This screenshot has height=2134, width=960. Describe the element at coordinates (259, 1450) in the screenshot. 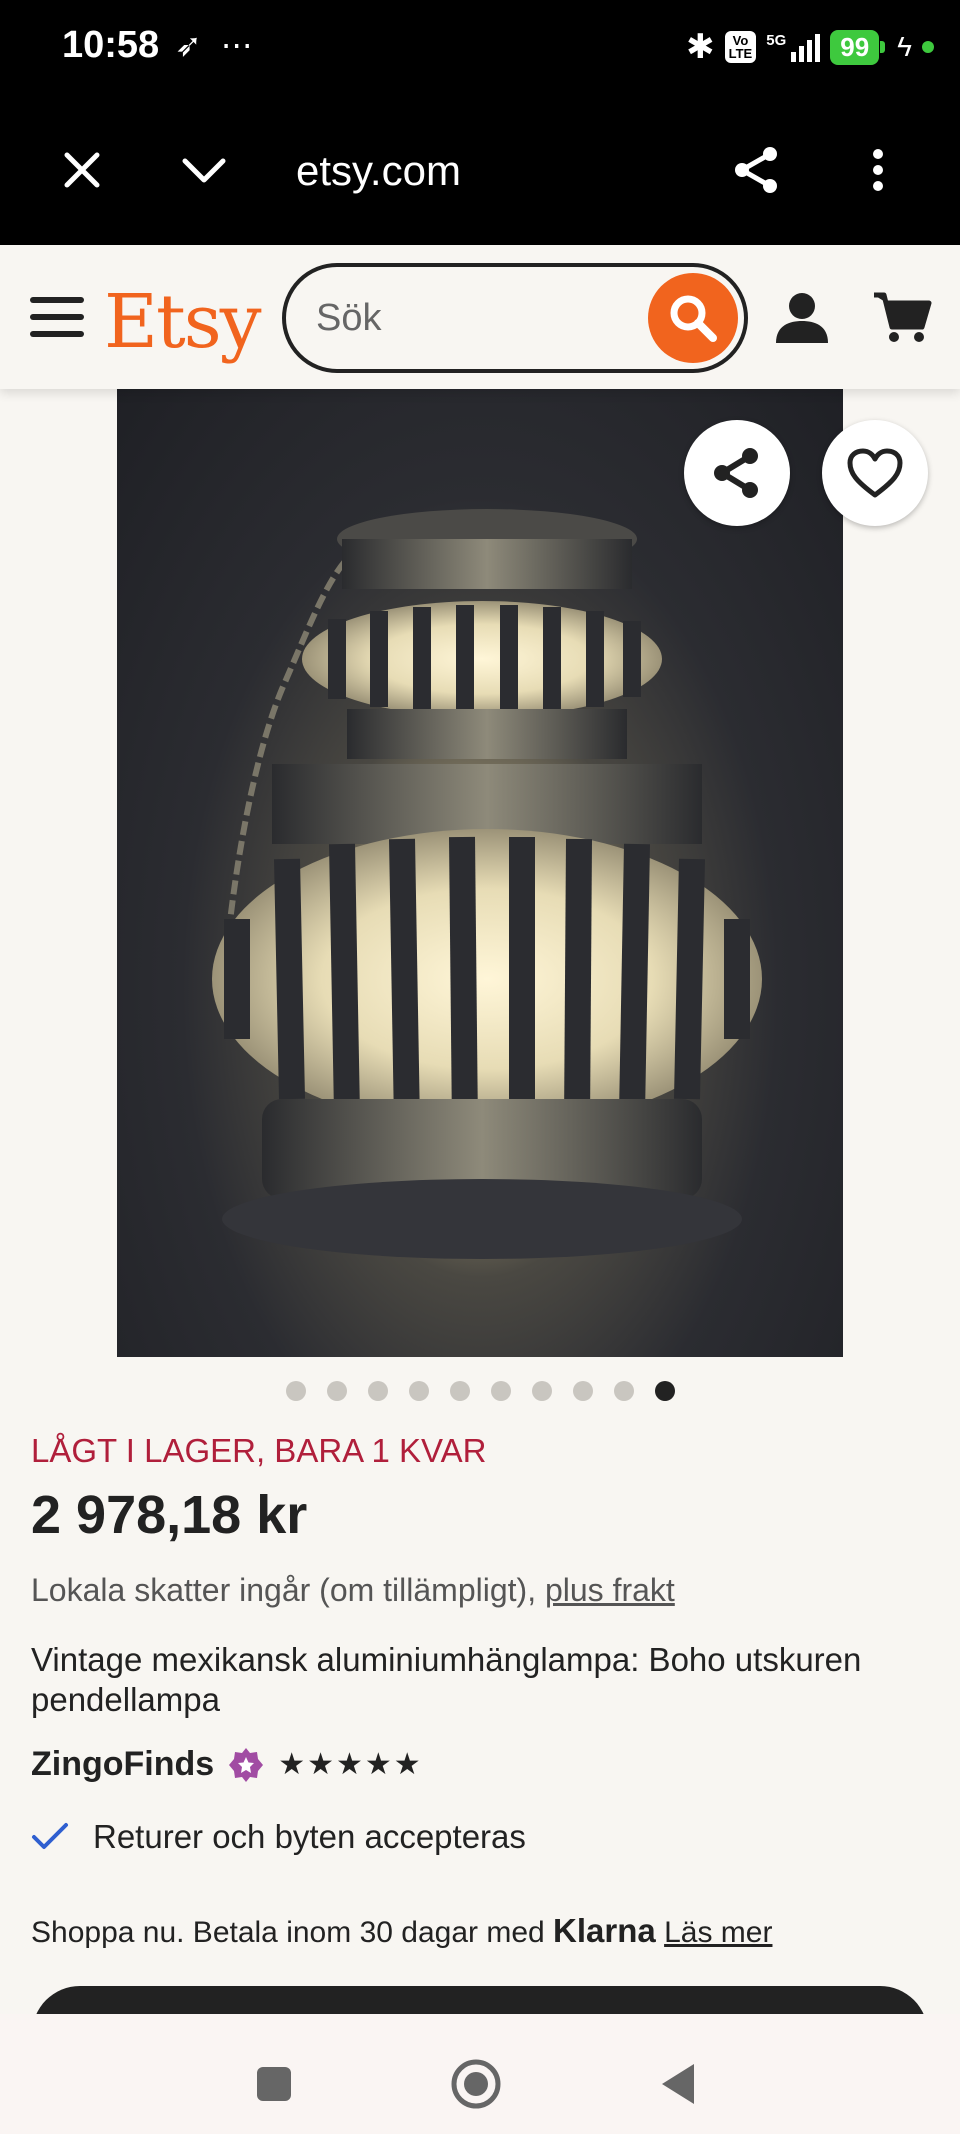

I see `stock-notice: LÅGT I LAGER, BARA 1 KVAR` at that location.